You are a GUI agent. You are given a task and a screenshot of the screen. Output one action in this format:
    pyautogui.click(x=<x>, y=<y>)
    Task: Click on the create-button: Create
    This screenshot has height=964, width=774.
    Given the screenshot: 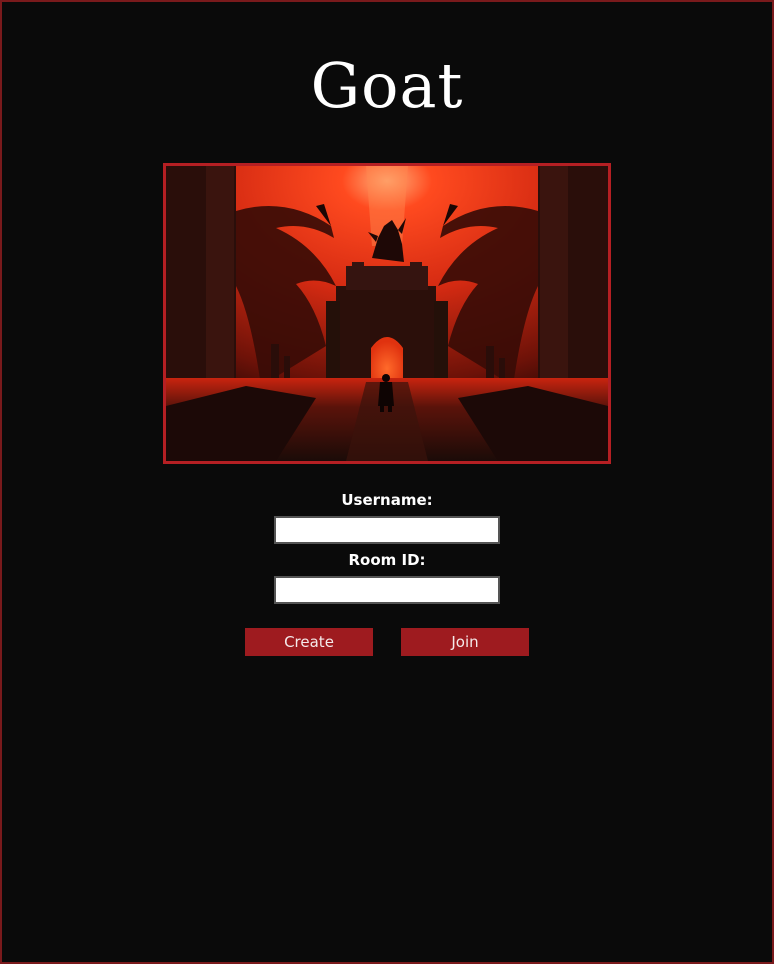 What is the action you would take?
    pyautogui.click(x=309, y=642)
    